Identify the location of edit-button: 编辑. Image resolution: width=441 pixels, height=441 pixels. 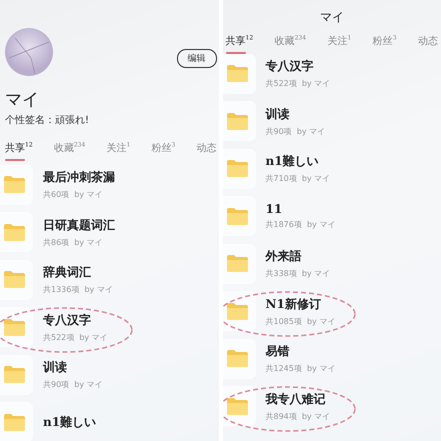
(196, 58).